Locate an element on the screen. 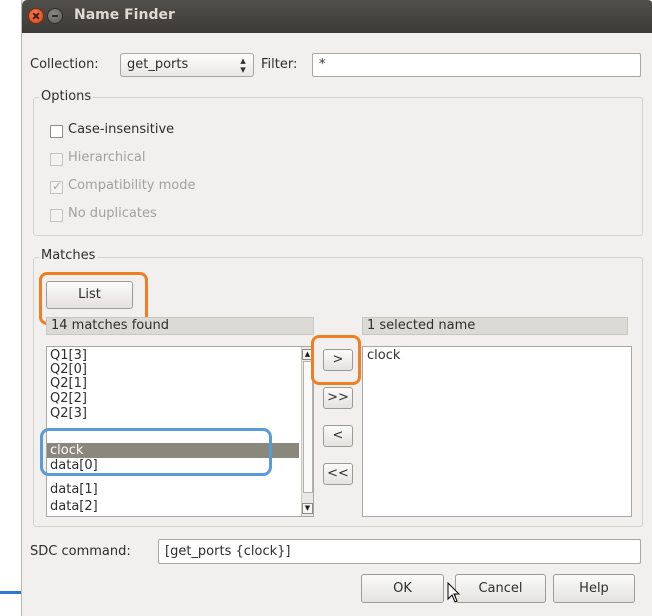  sdc-command-value: [get_ports {clock}] is located at coordinates (228, 551).